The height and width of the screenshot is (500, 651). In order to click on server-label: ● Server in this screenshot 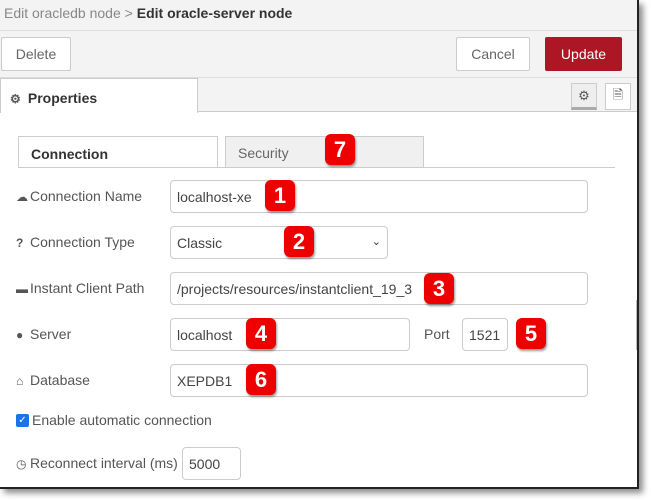, I will do `click(44, 334)`.